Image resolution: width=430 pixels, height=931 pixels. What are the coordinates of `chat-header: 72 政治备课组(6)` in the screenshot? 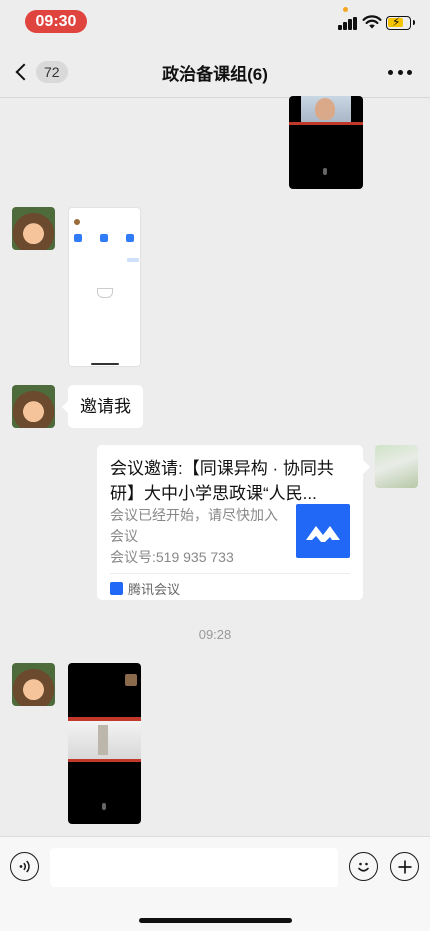 It's located at (215, 72).